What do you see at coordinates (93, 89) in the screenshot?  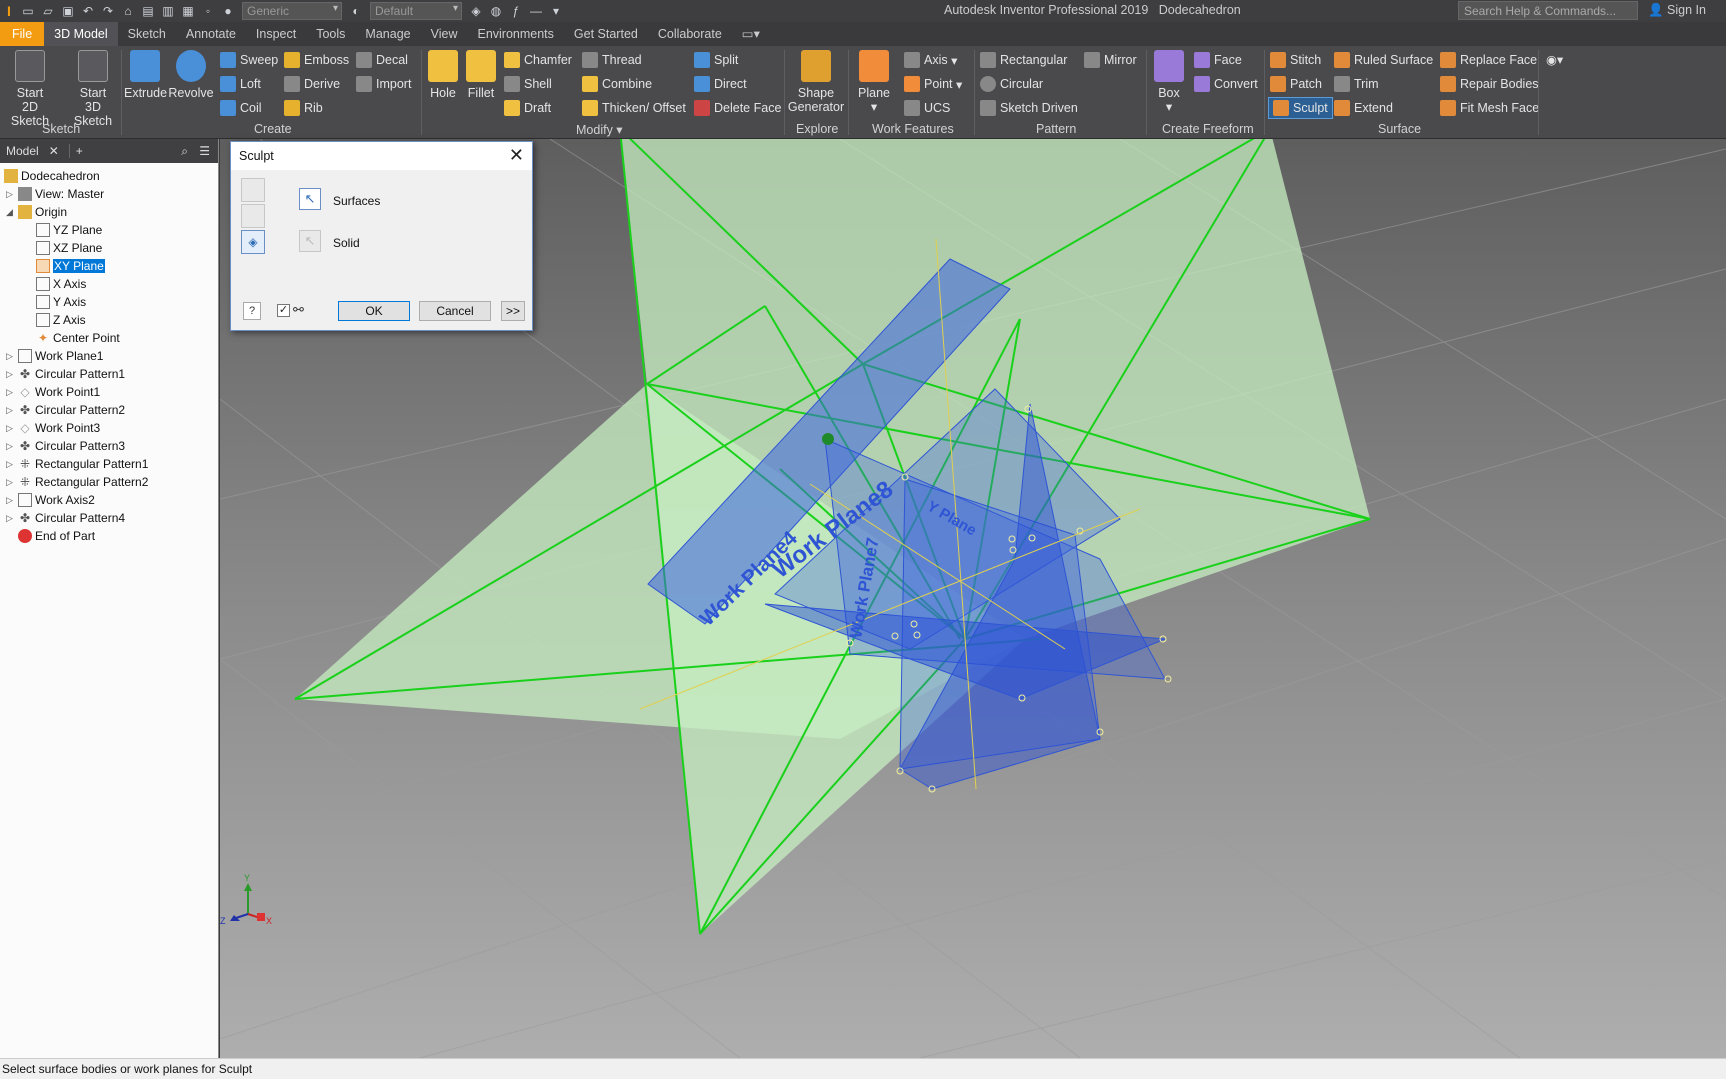 I see `start-3d-sketch-button: Start 3D Sketch` at bounding box center [93, 89].